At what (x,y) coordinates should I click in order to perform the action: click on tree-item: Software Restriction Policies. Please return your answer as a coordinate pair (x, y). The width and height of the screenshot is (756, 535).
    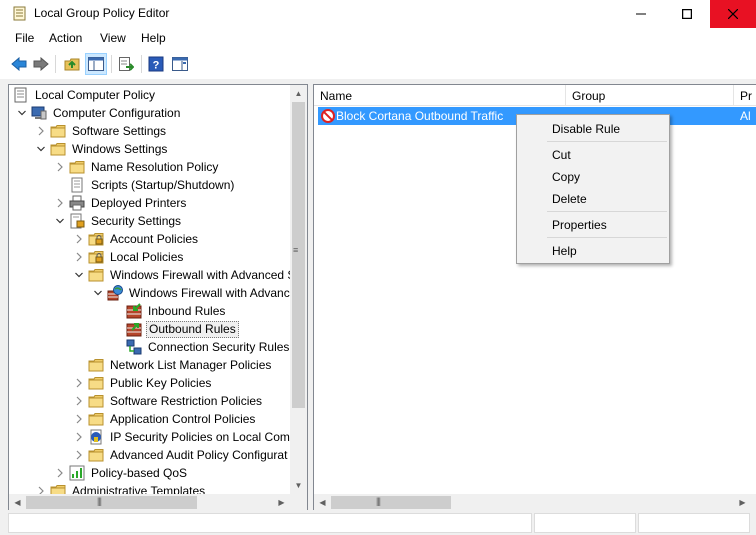
    Looking at the image, I should click on (150, 401).